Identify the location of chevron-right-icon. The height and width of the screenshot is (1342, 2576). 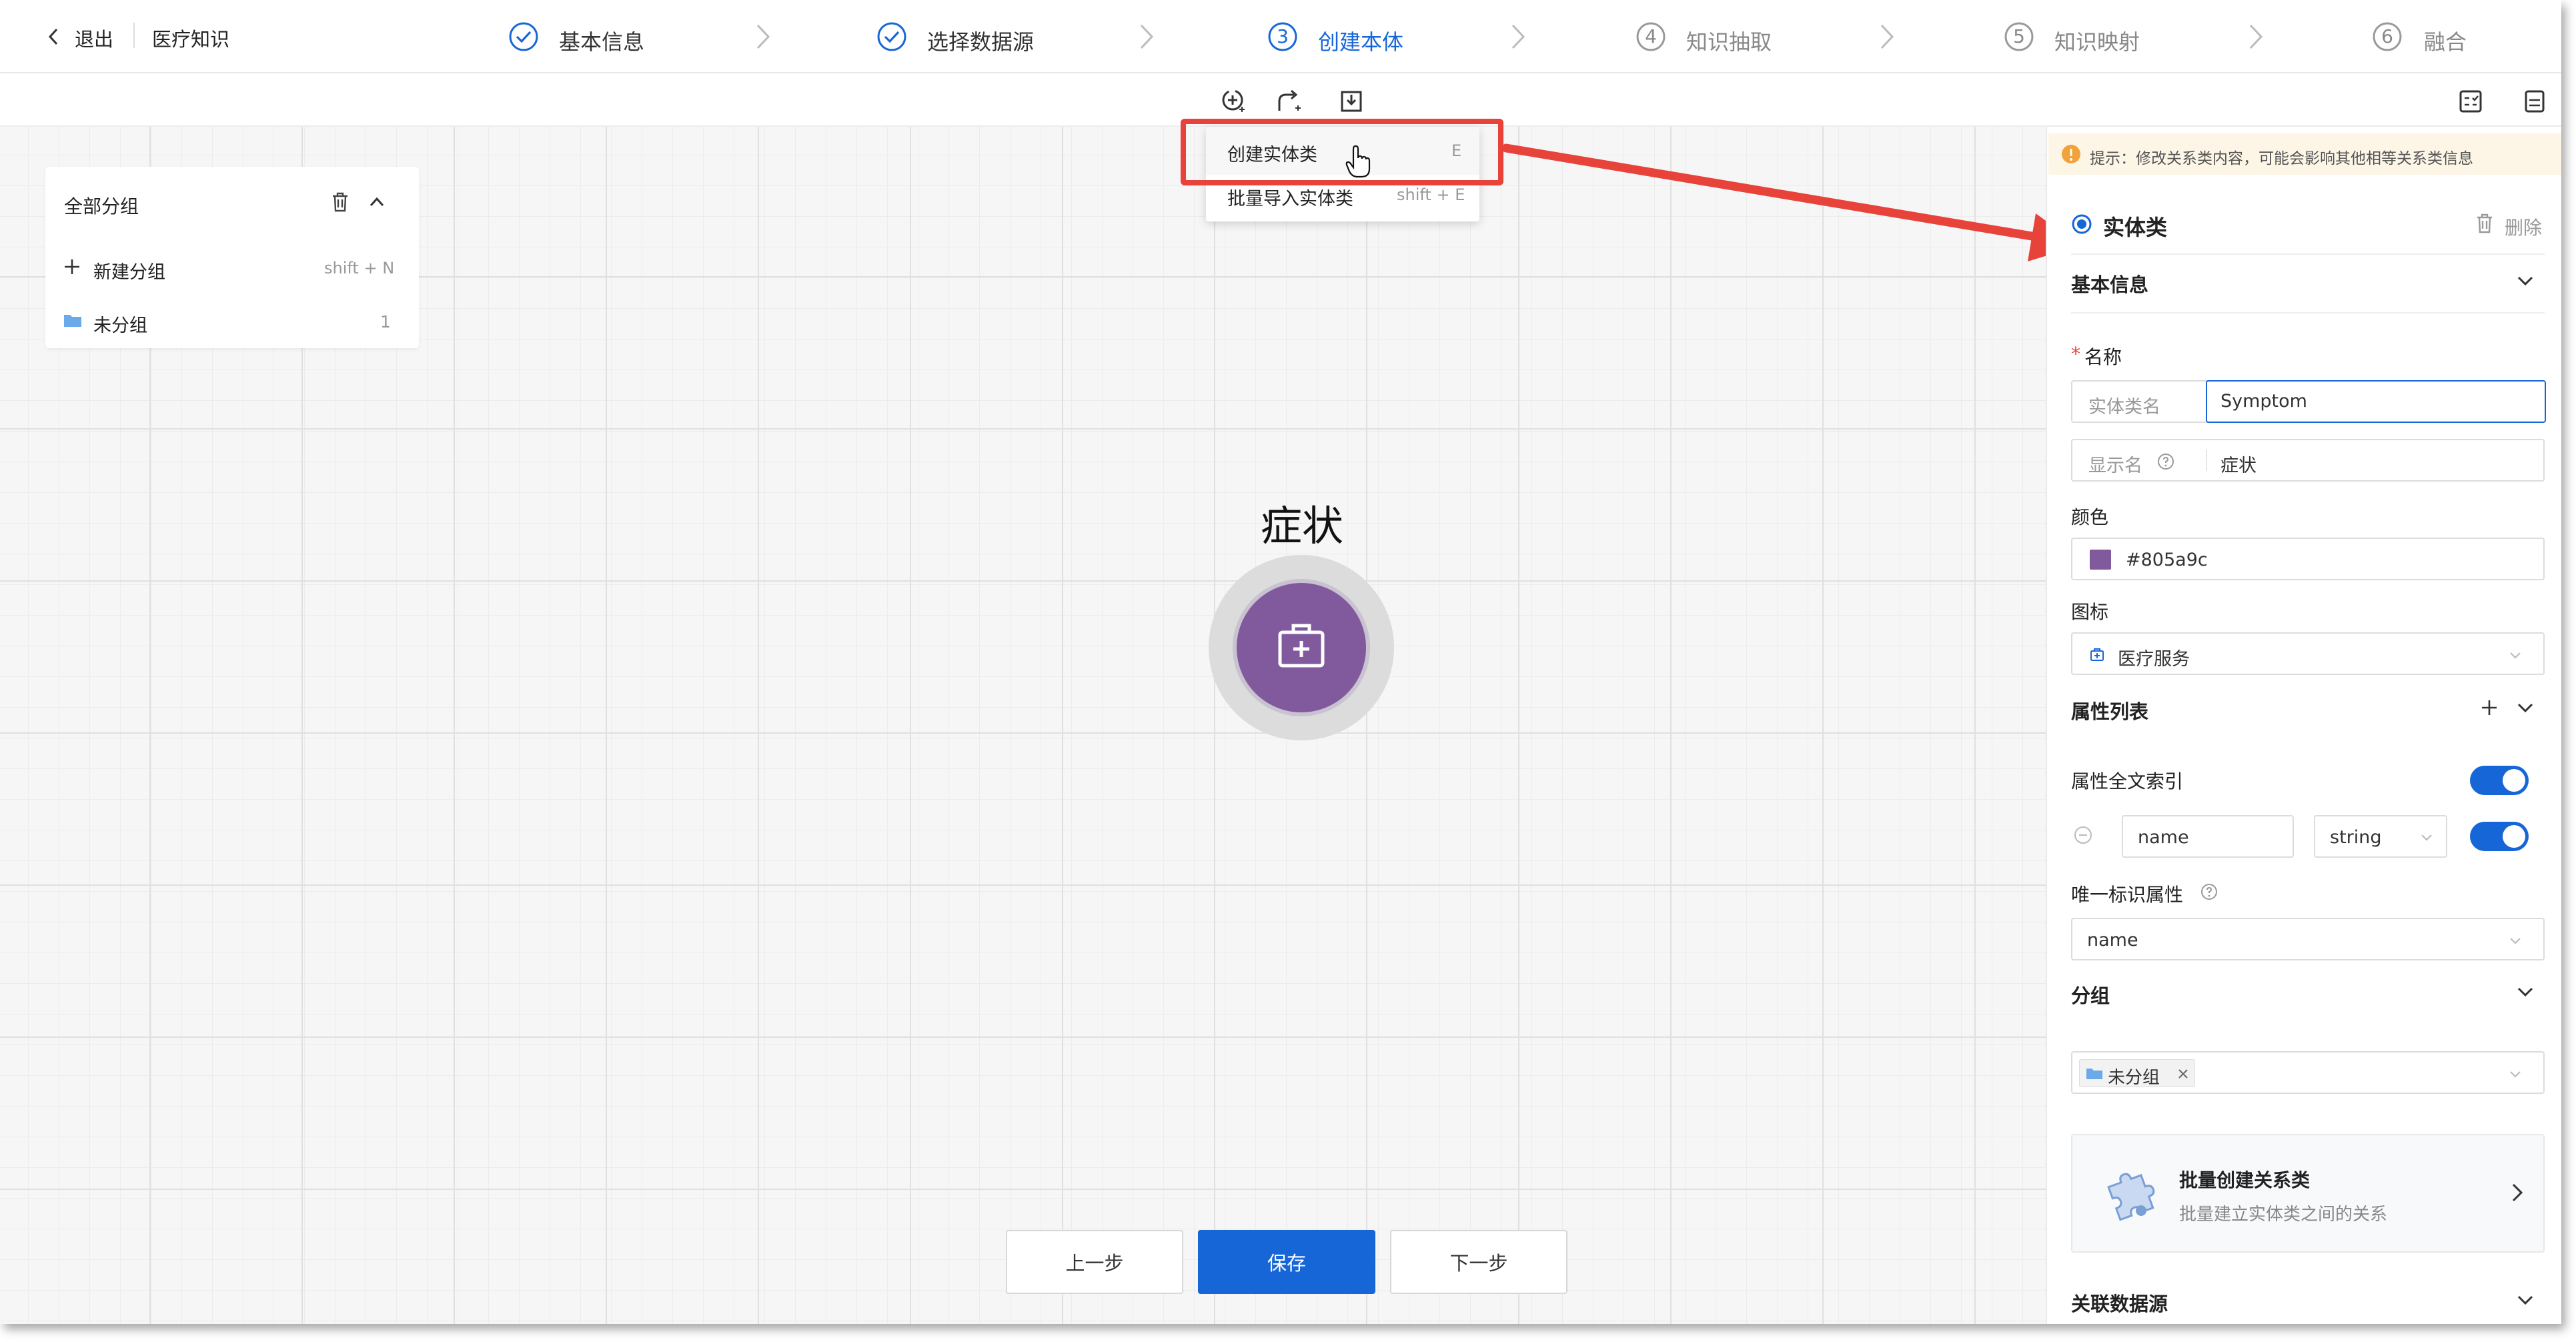
(2517, 1193).